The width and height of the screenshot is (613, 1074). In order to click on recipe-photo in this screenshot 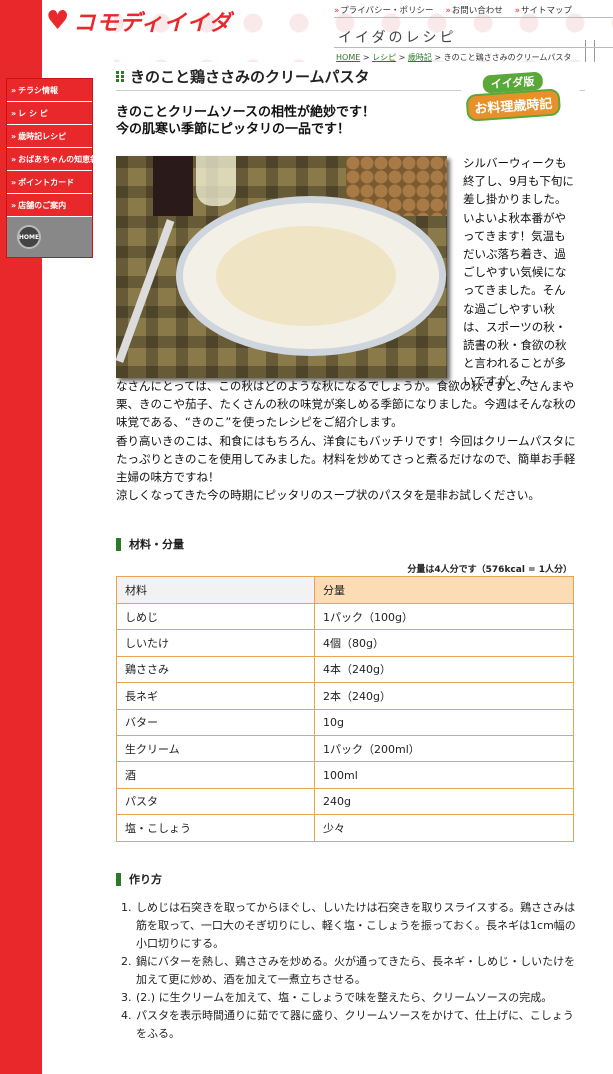, I will do `click(281, 267)`.